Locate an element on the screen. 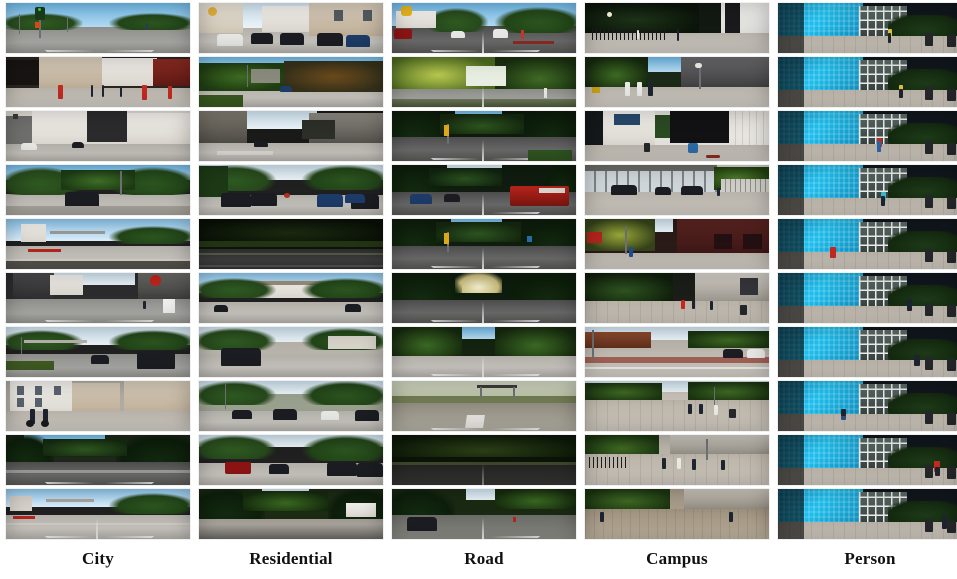 The image size is (957, 579). column-label-road: Road is located at coordinates (484, 558).